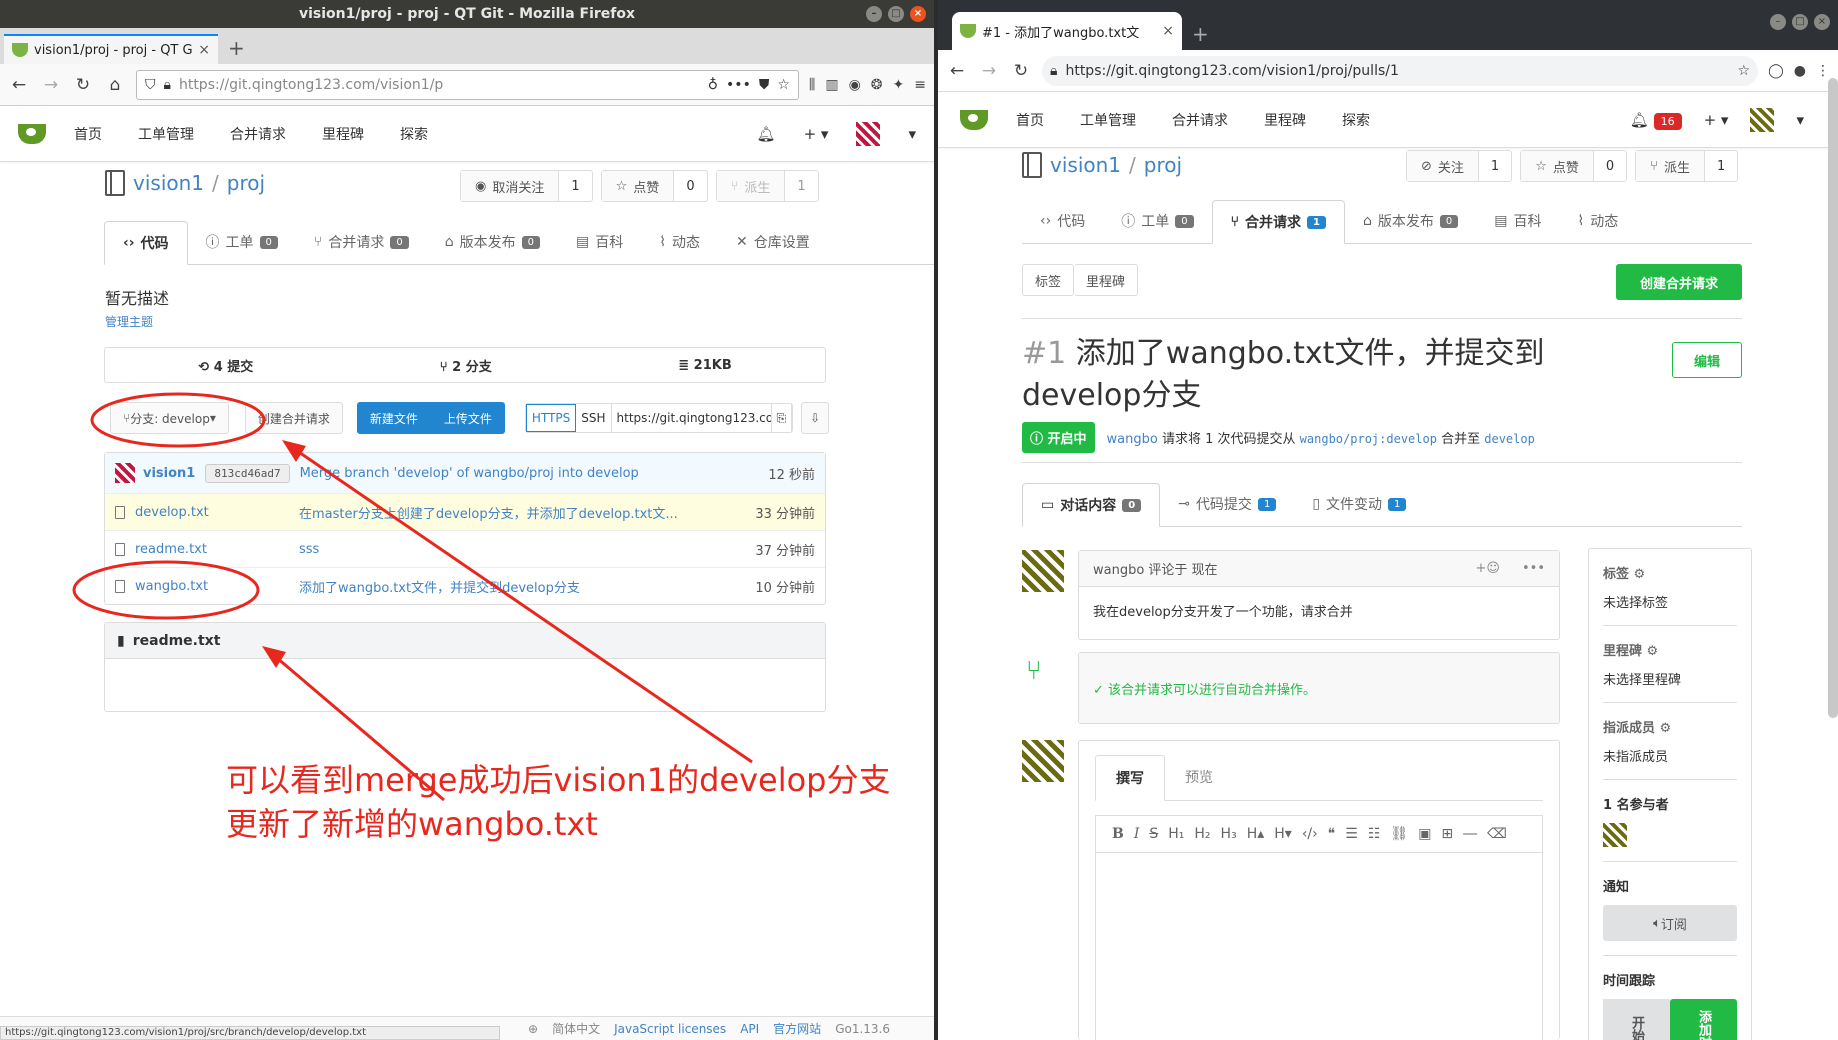  I want to click on user-avatar, so click(868, 133).